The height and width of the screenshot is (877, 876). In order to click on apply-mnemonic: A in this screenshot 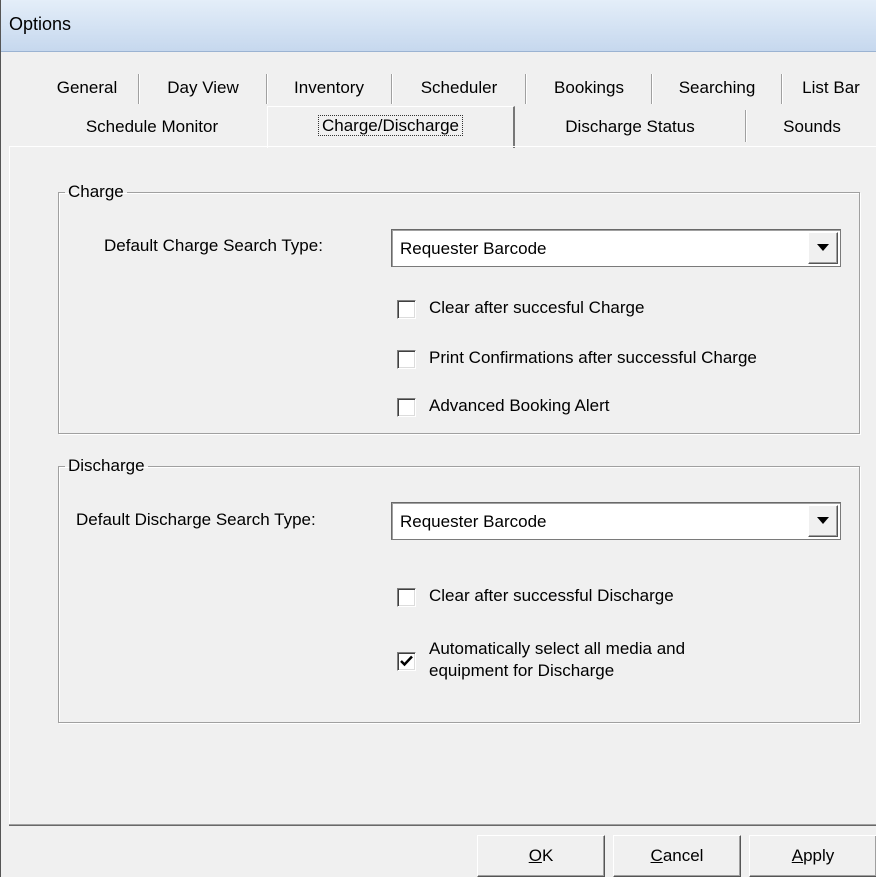, I will do `click(797, 855)`.